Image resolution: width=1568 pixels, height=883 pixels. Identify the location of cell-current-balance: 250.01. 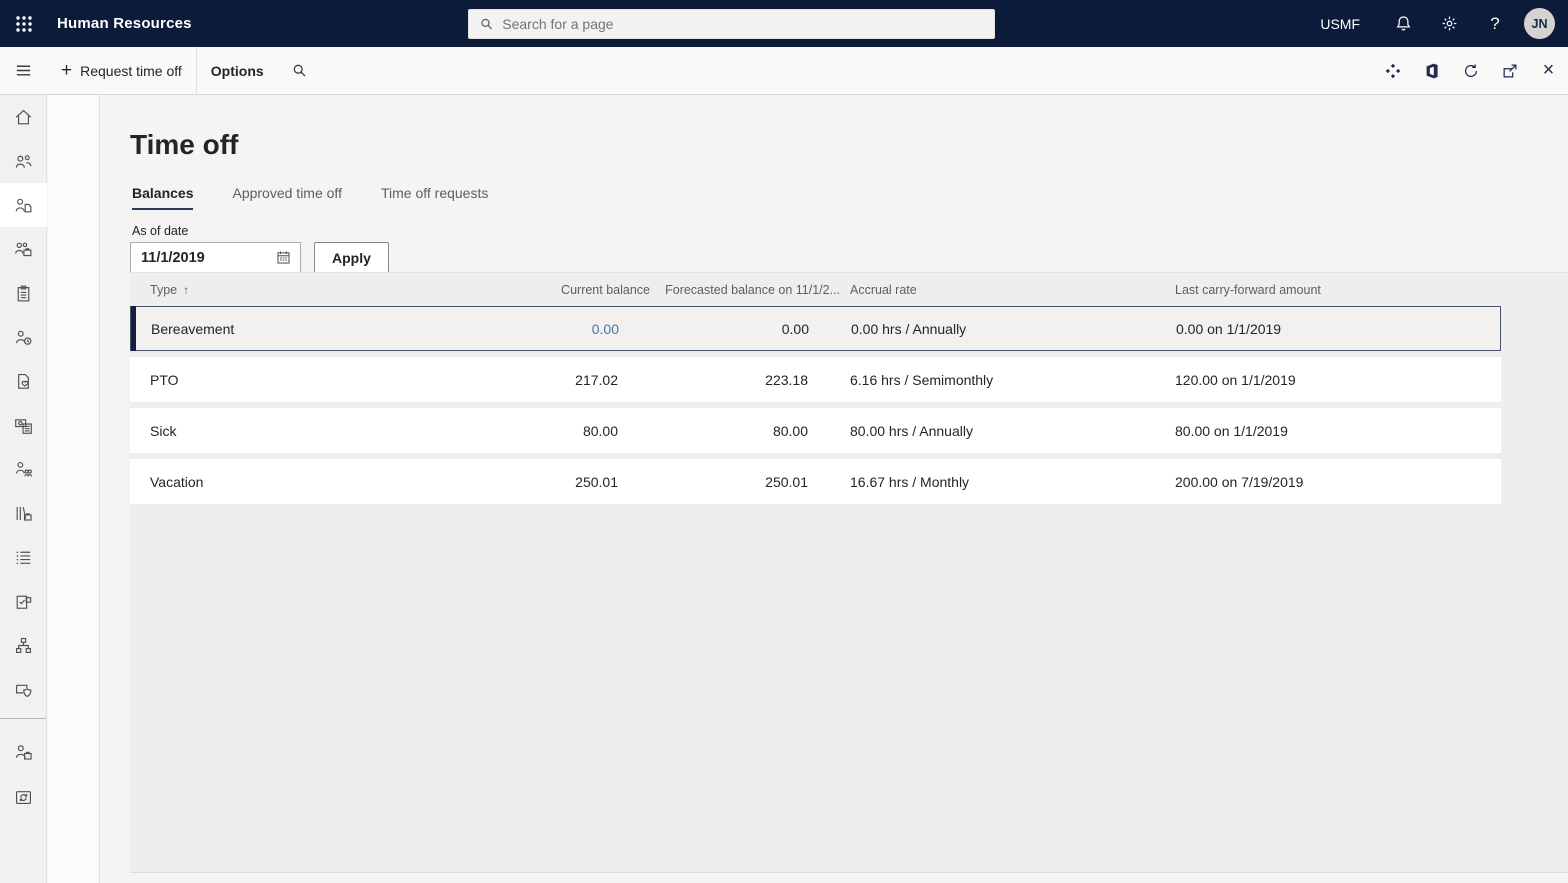
(596, 481).